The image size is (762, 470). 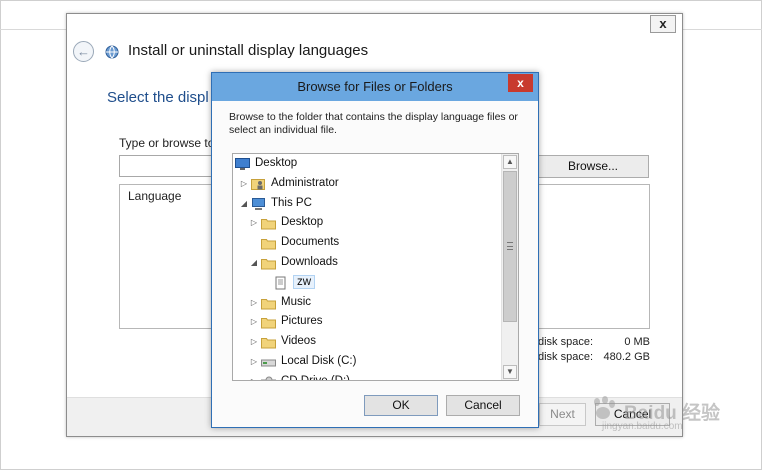 I want to click on tree-item: ▷ Pictures, so click(x=368, y=322).